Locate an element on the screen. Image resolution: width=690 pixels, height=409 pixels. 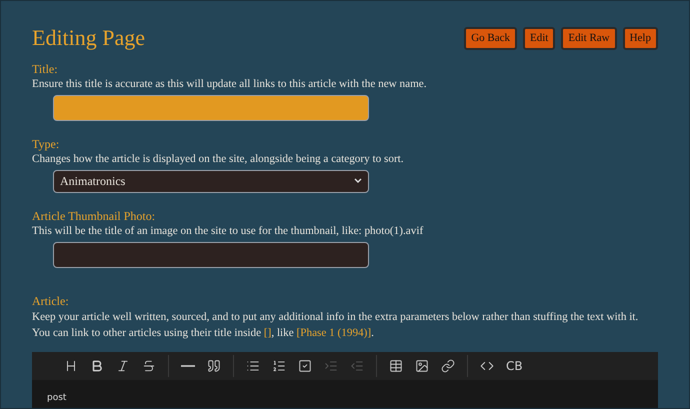
header-button: Edit is located at coordinates (539, 38).